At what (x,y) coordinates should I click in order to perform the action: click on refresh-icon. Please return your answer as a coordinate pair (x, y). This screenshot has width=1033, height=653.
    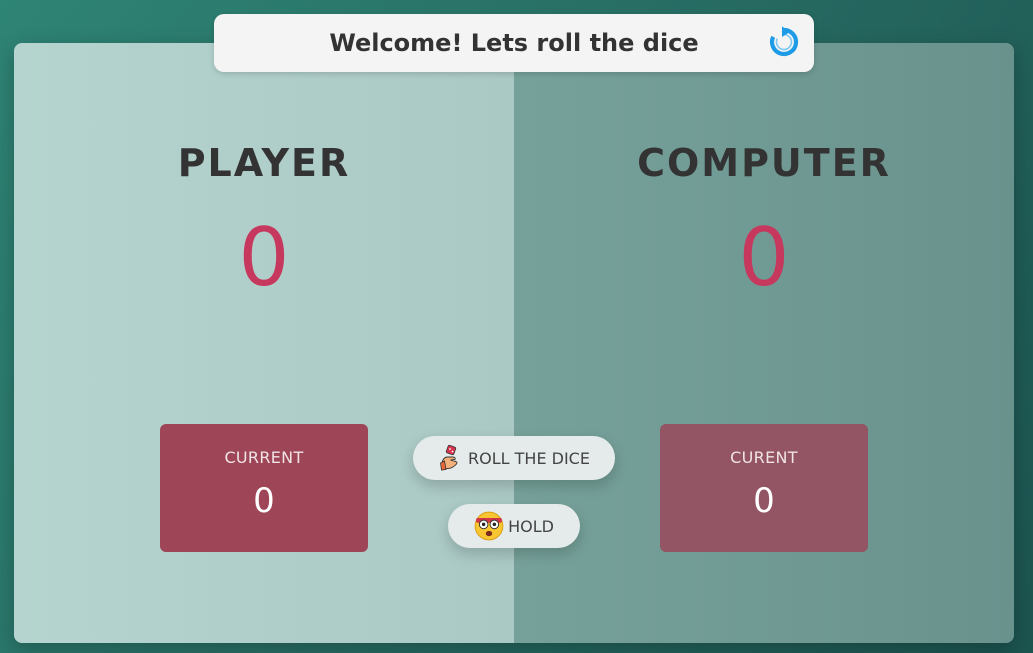
    Looking at the image, I should click on (784, 42).